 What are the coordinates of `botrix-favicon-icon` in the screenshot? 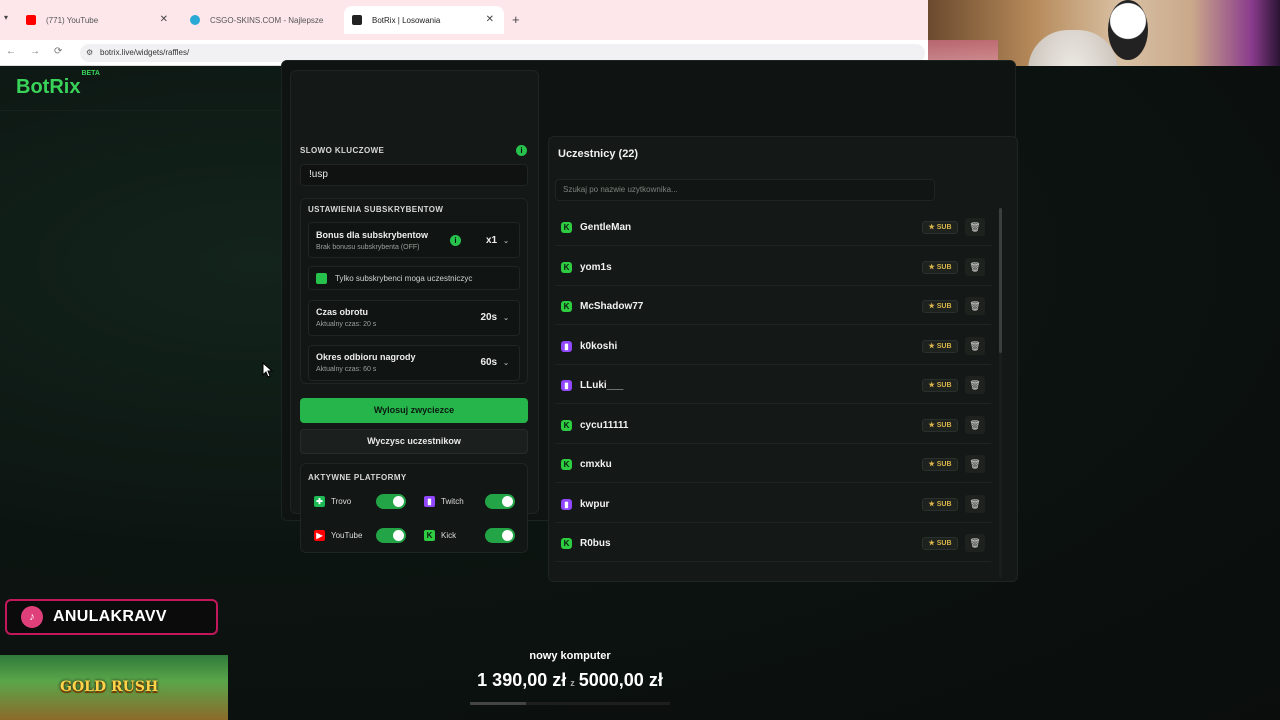 It's located at (357, 20).